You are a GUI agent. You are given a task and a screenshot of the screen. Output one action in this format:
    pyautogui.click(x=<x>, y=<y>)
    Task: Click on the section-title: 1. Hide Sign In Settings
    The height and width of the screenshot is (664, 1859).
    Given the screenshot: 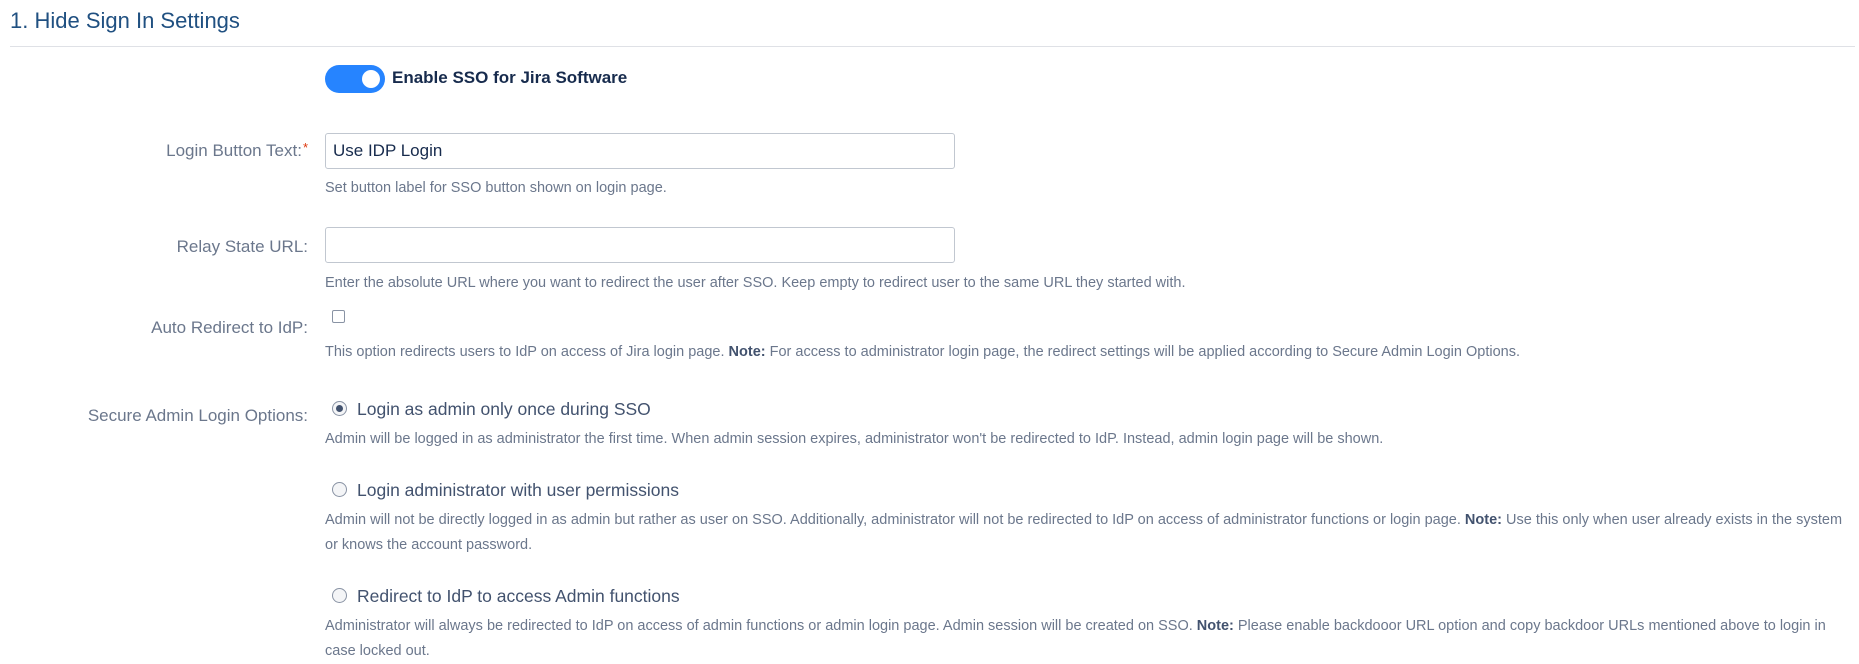 What is the action you would take?
    pyautogui.click(x=125, y=20)
    